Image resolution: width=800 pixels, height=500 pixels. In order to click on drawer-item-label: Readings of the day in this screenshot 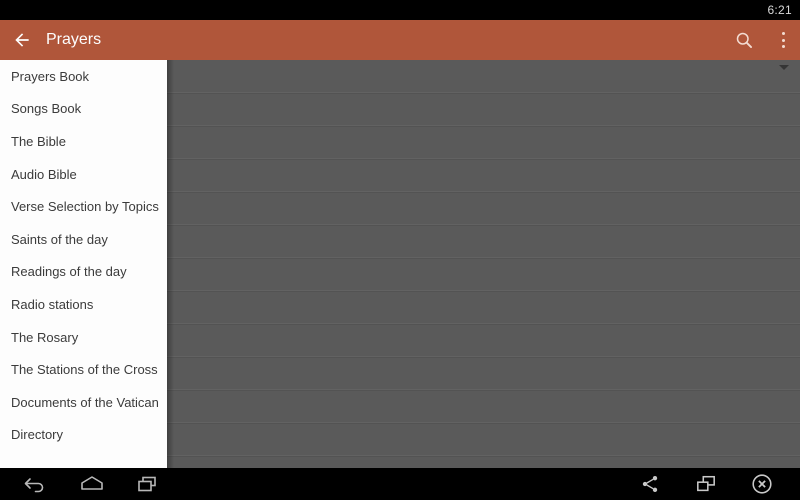, I will do `click(69, 272)`.